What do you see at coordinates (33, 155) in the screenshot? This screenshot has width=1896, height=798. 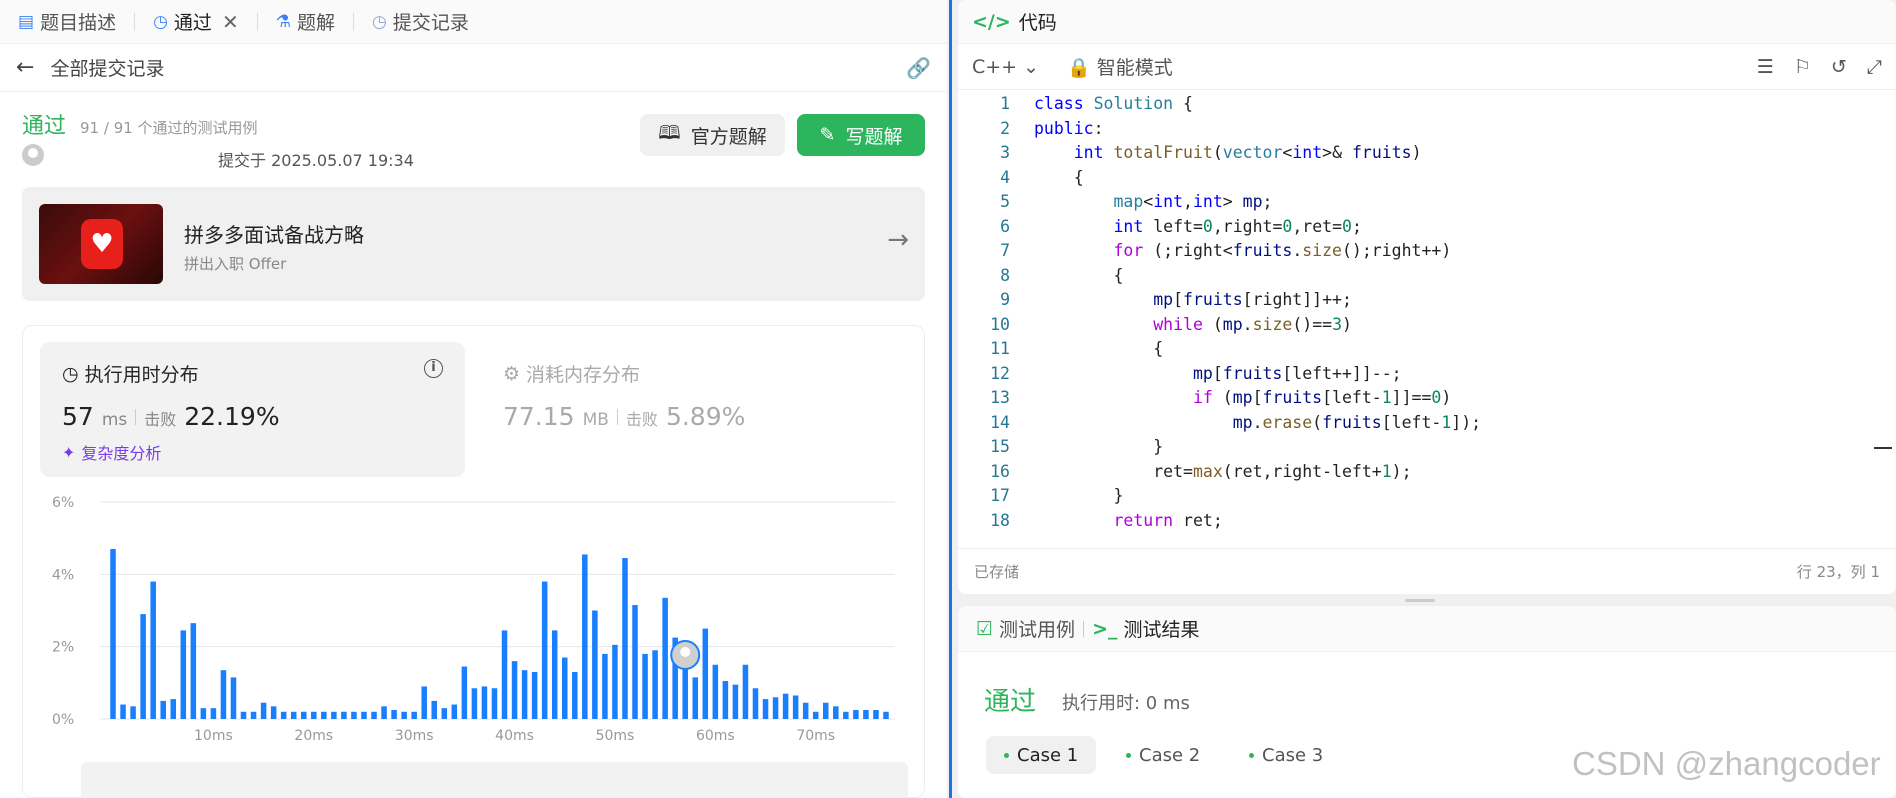 I see `avatar` at bounding box center [33, 155].